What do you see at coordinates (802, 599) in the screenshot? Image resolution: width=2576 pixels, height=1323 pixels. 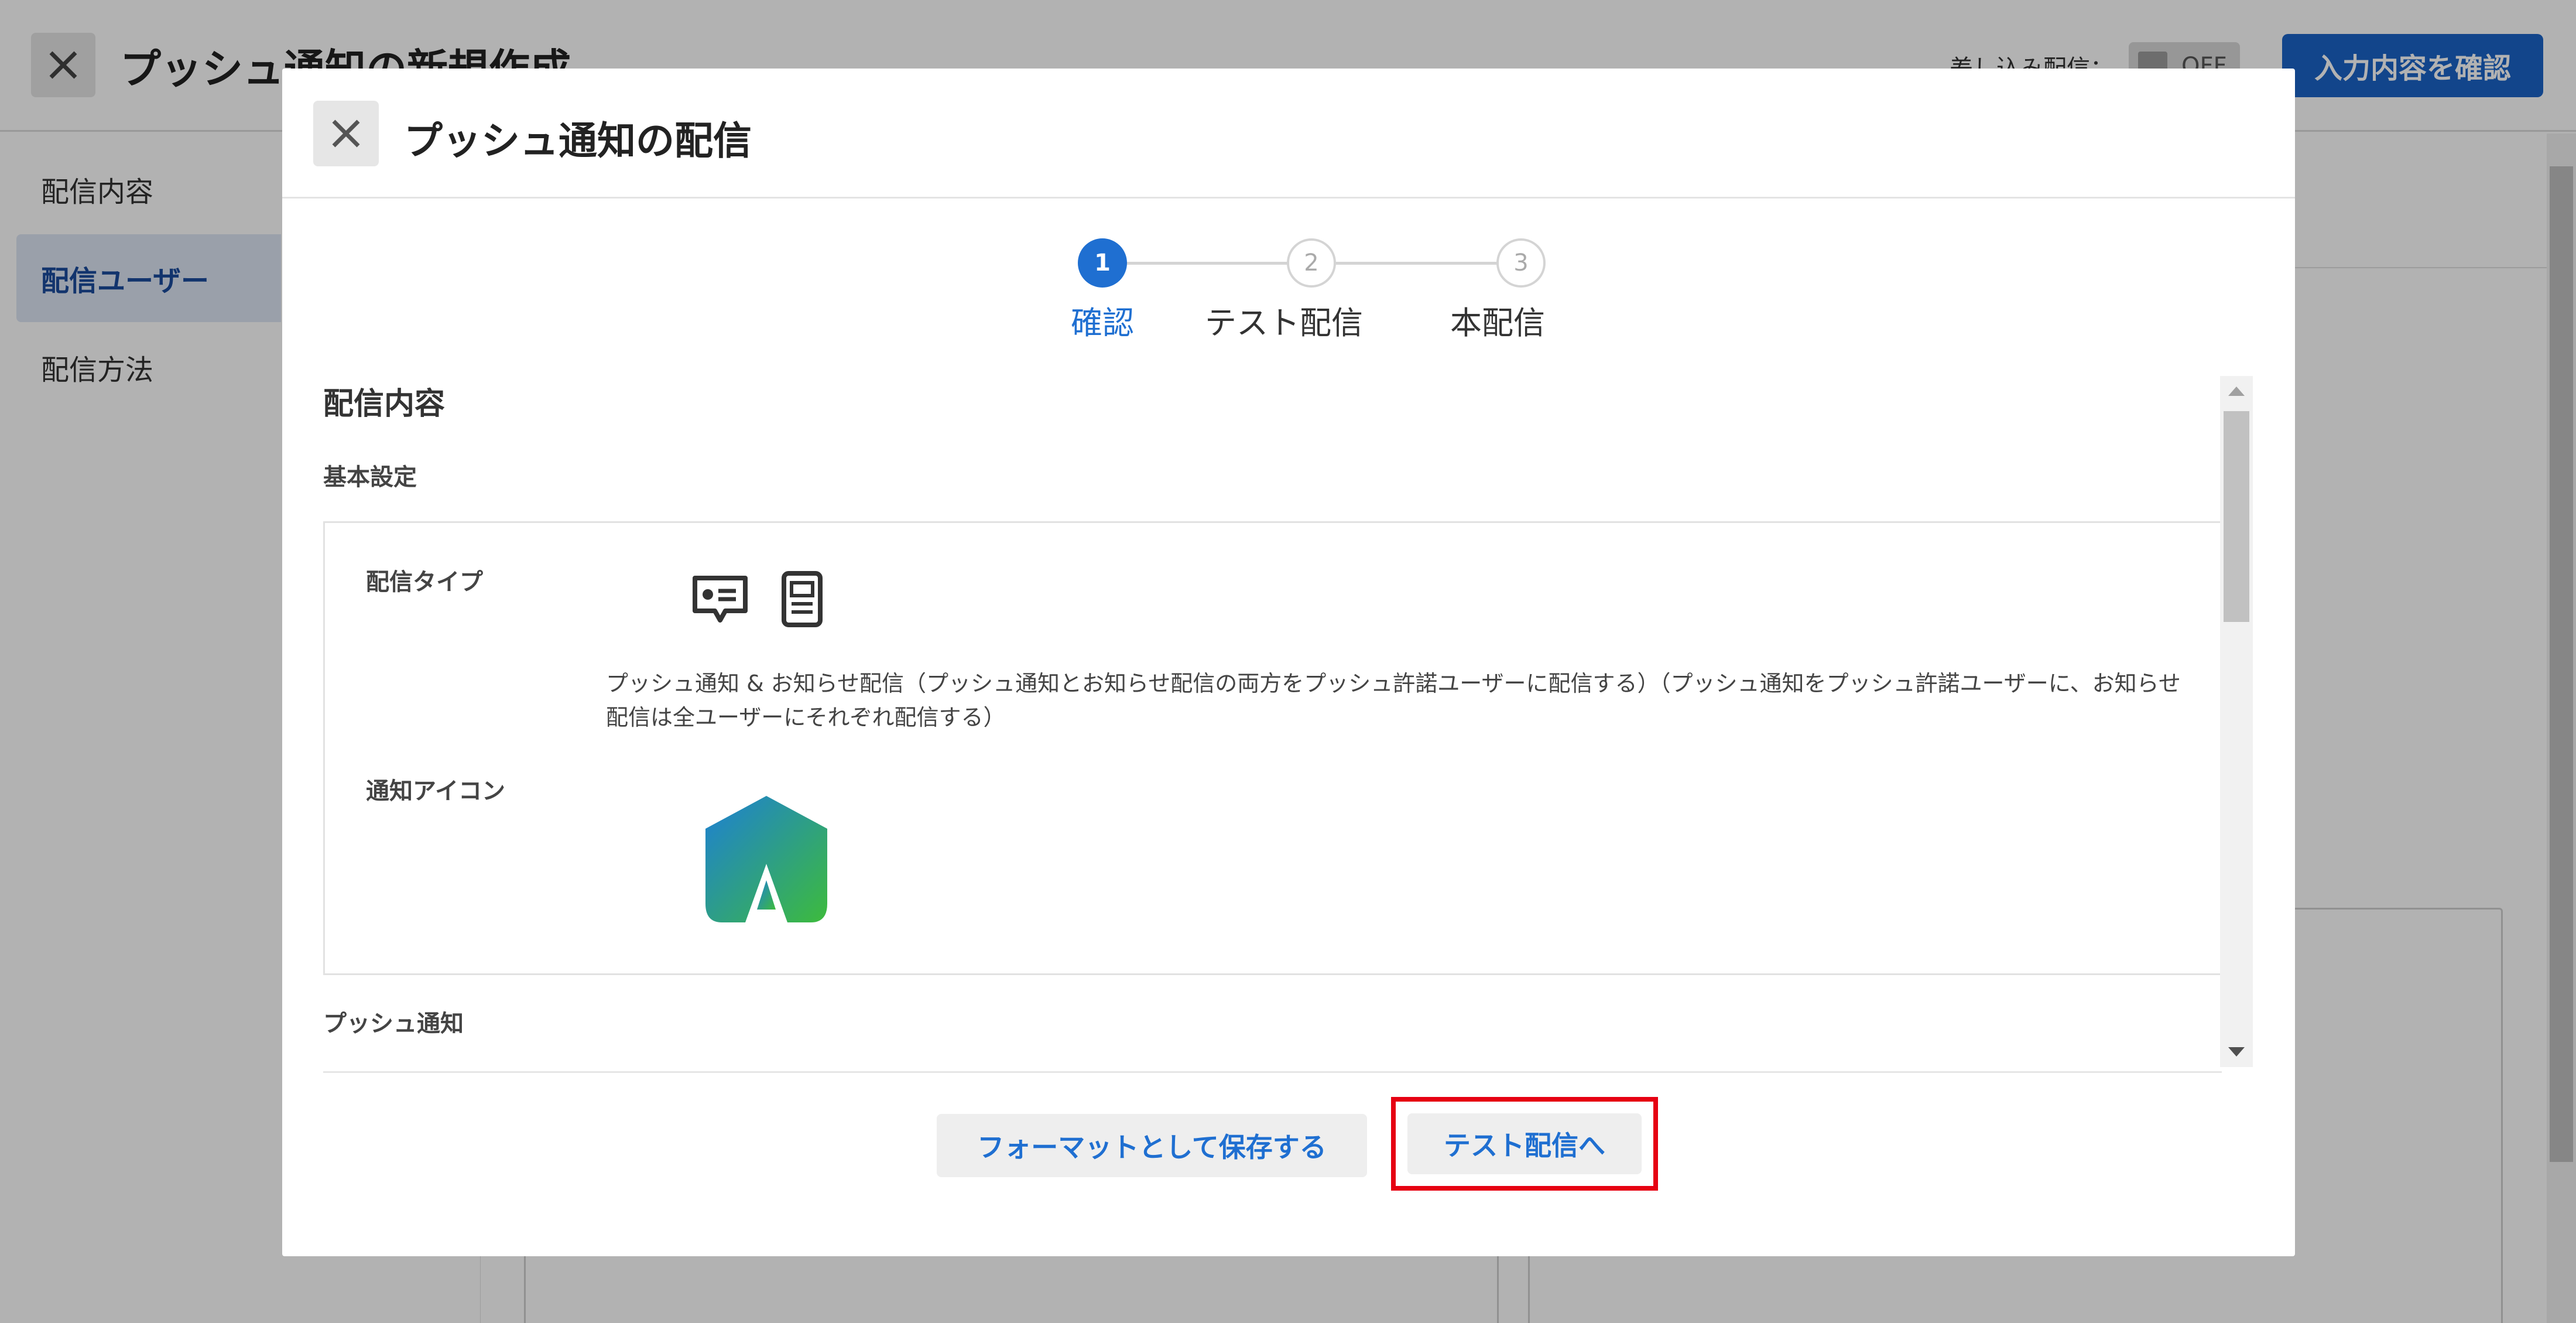 I see `notice-icon` at bounding box center [802, 599].